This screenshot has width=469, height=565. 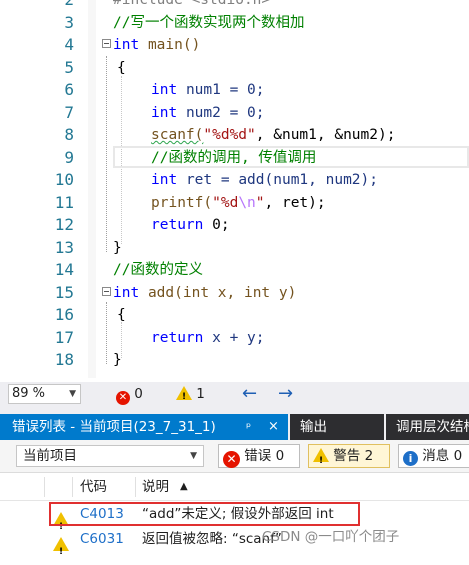 What do you see at coordinates (64, 269) in the screenshot?
I see `line-number: 14` at bounding box center [64, 269].